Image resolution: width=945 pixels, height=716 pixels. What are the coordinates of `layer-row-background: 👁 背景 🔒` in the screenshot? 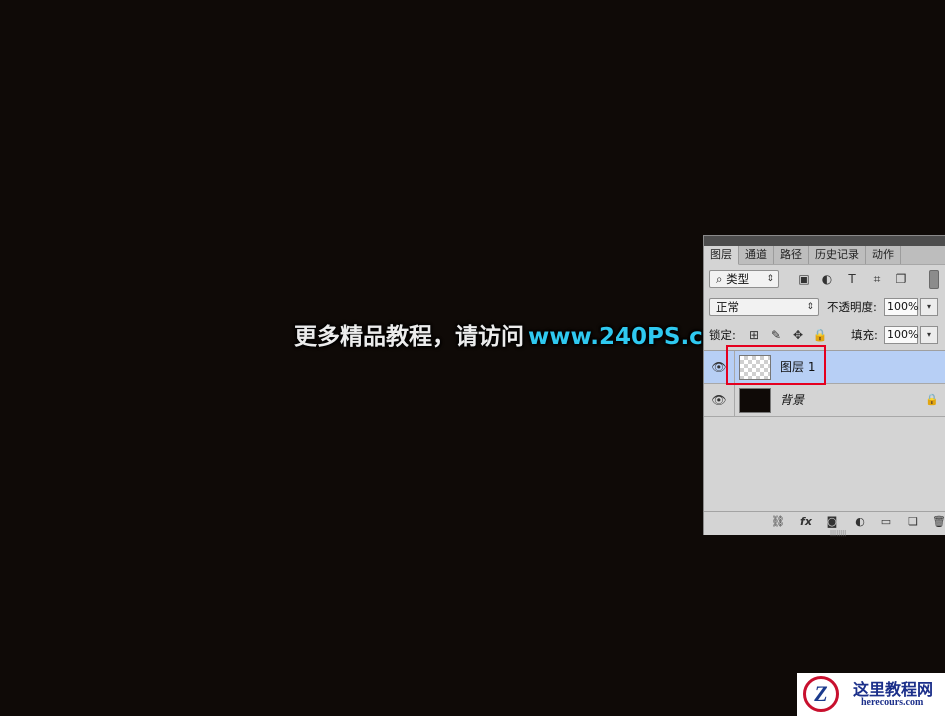 It's located at (824, 400).